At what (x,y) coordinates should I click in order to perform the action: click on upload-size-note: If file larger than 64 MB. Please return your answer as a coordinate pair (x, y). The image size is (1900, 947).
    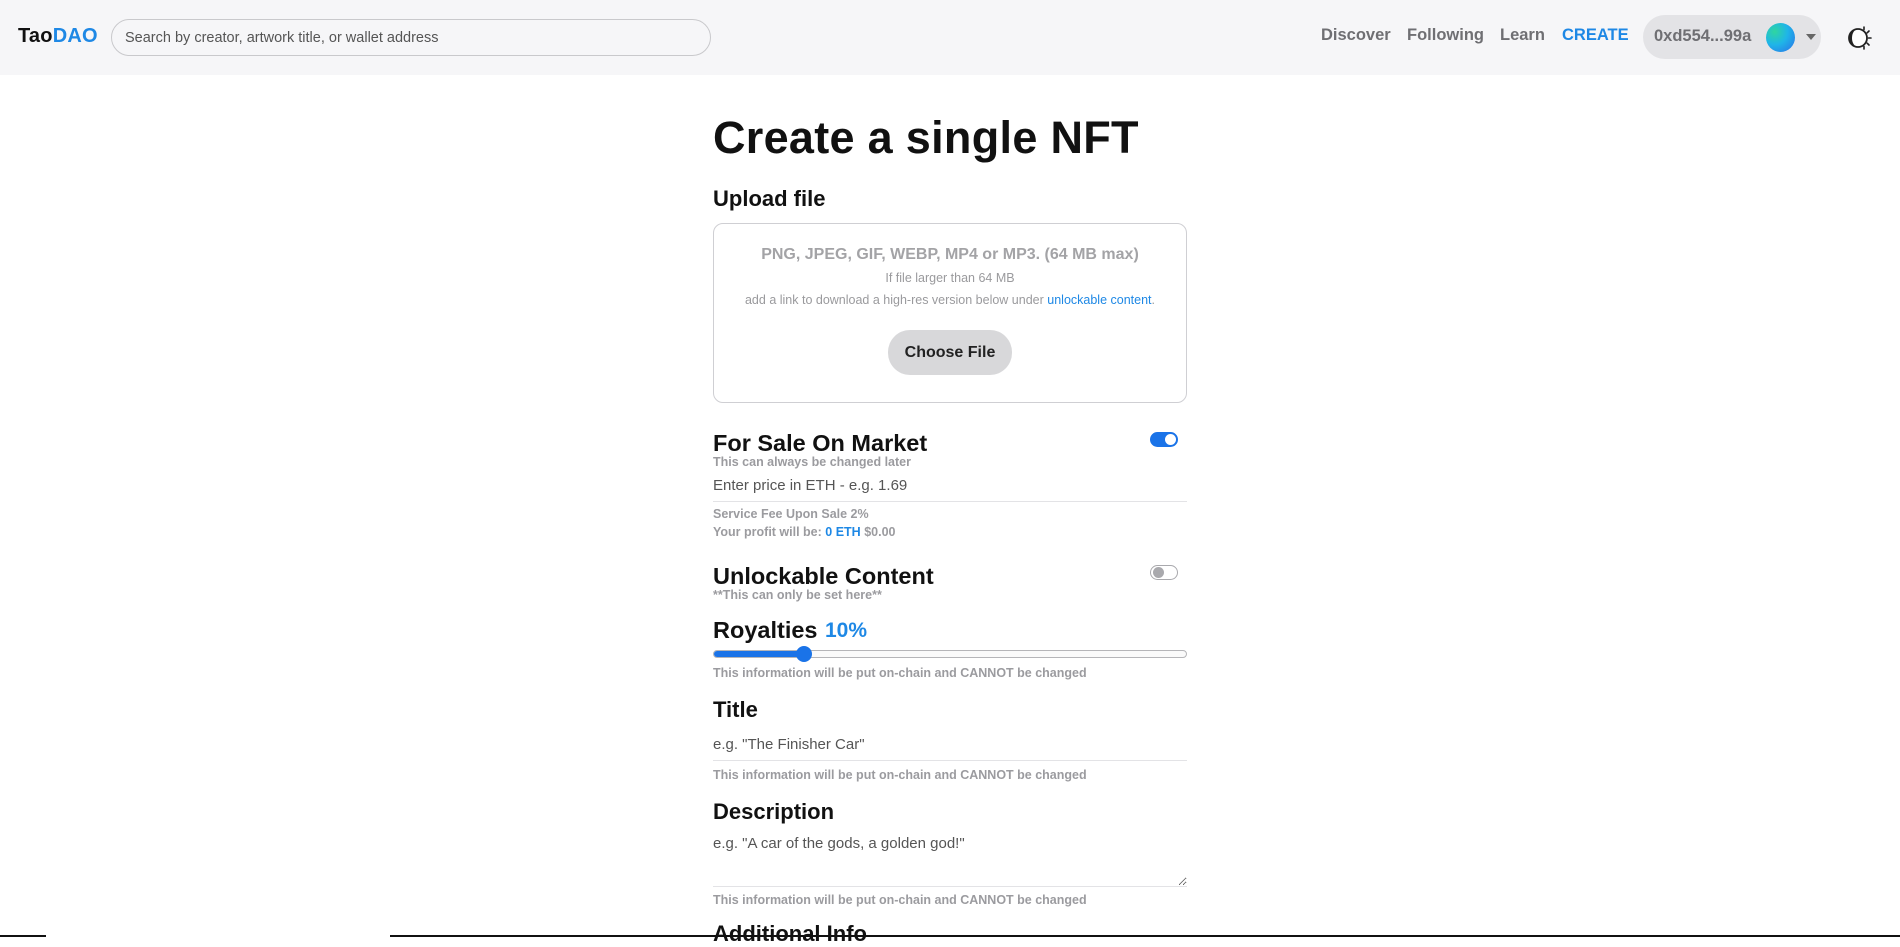
    Looking at the image, I should click on (950, 278).